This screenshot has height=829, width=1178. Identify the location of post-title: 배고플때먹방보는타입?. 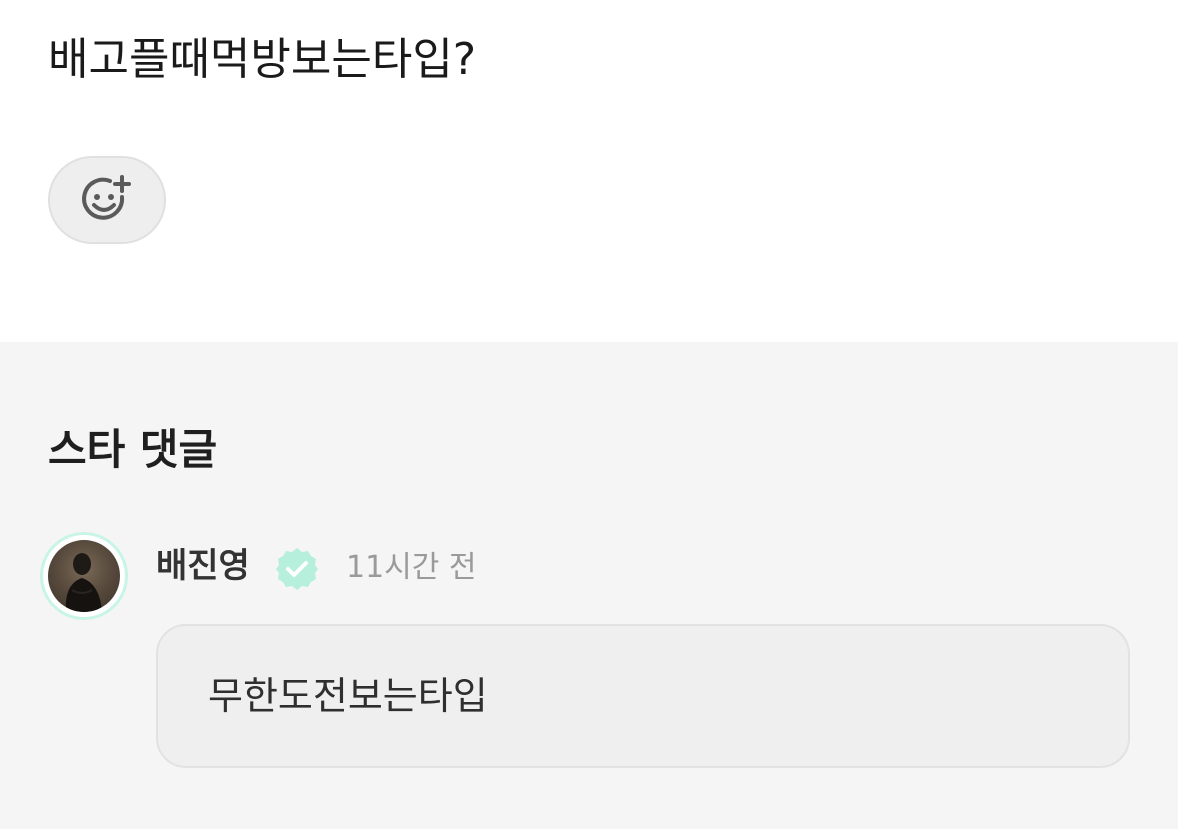
(262, 59).